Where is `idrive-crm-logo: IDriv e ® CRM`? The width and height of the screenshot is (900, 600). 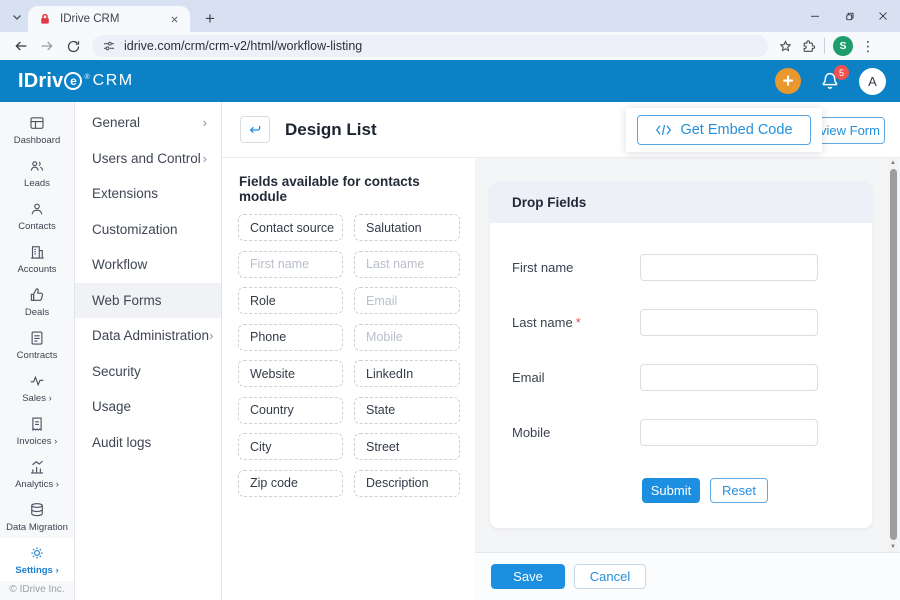
idrive-crm-logo: IDriv e ® CRM is located at coordinates (76, 81).